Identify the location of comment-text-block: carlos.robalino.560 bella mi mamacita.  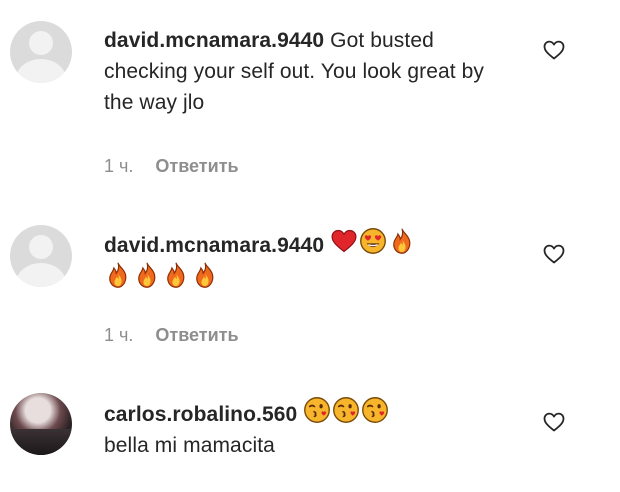
(304, 428).